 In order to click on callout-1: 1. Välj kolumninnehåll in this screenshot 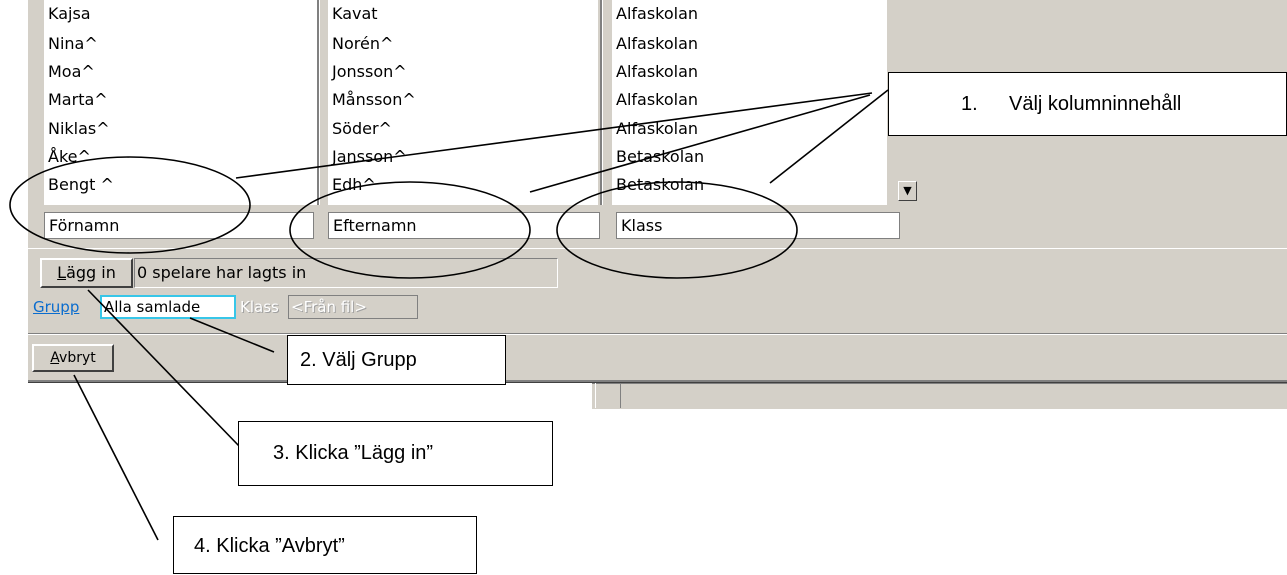, I will do `click(1087, 104)`.